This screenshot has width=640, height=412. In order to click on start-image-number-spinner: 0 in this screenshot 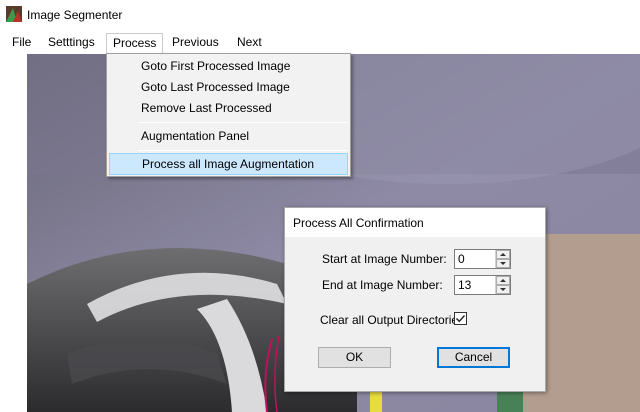, I will do `click(482, 259)`.